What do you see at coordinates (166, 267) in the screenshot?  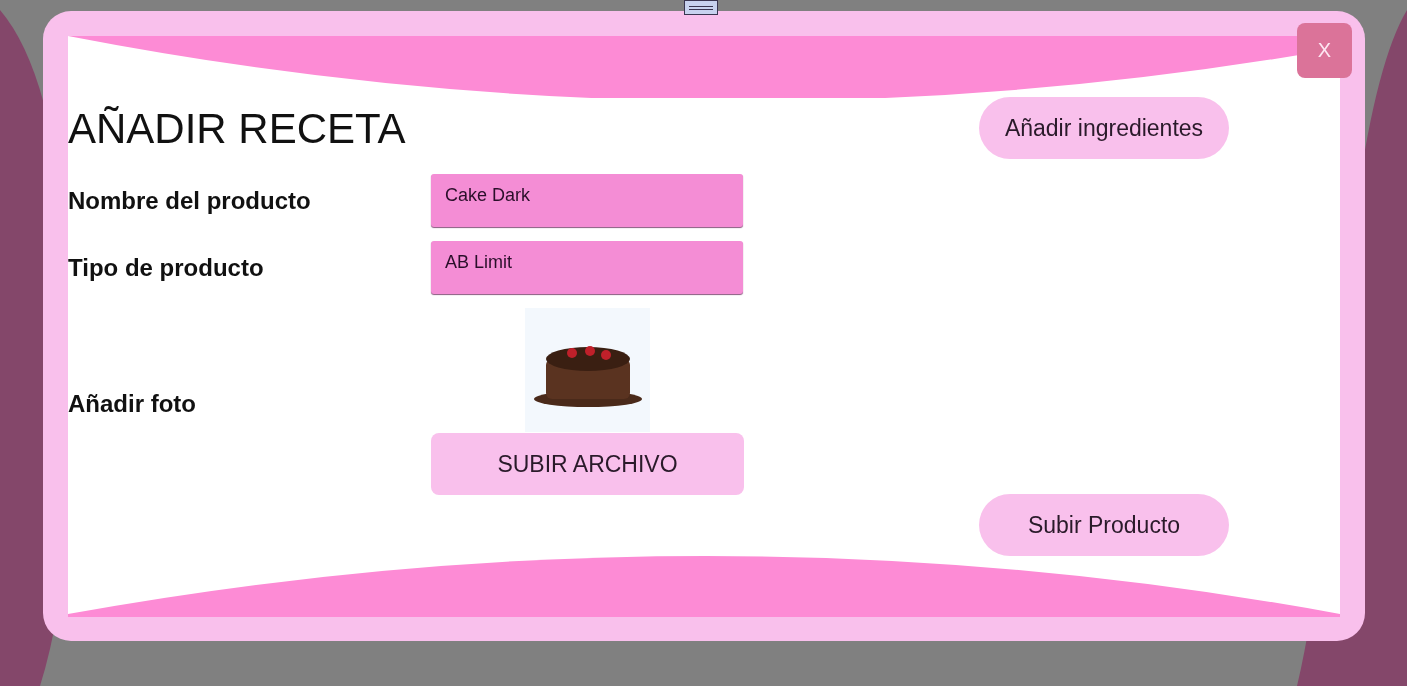 I see `field-label: Tipo de producto` at bounding box center [166, 267].